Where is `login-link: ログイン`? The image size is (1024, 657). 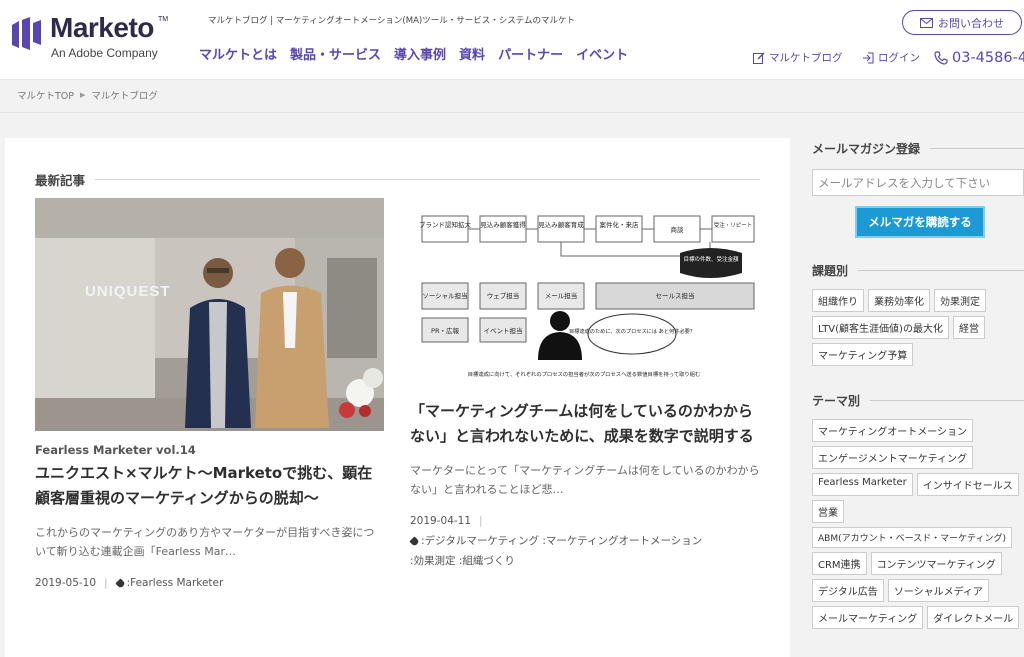 login-link: ログイン is located at coordinates (891, 57).